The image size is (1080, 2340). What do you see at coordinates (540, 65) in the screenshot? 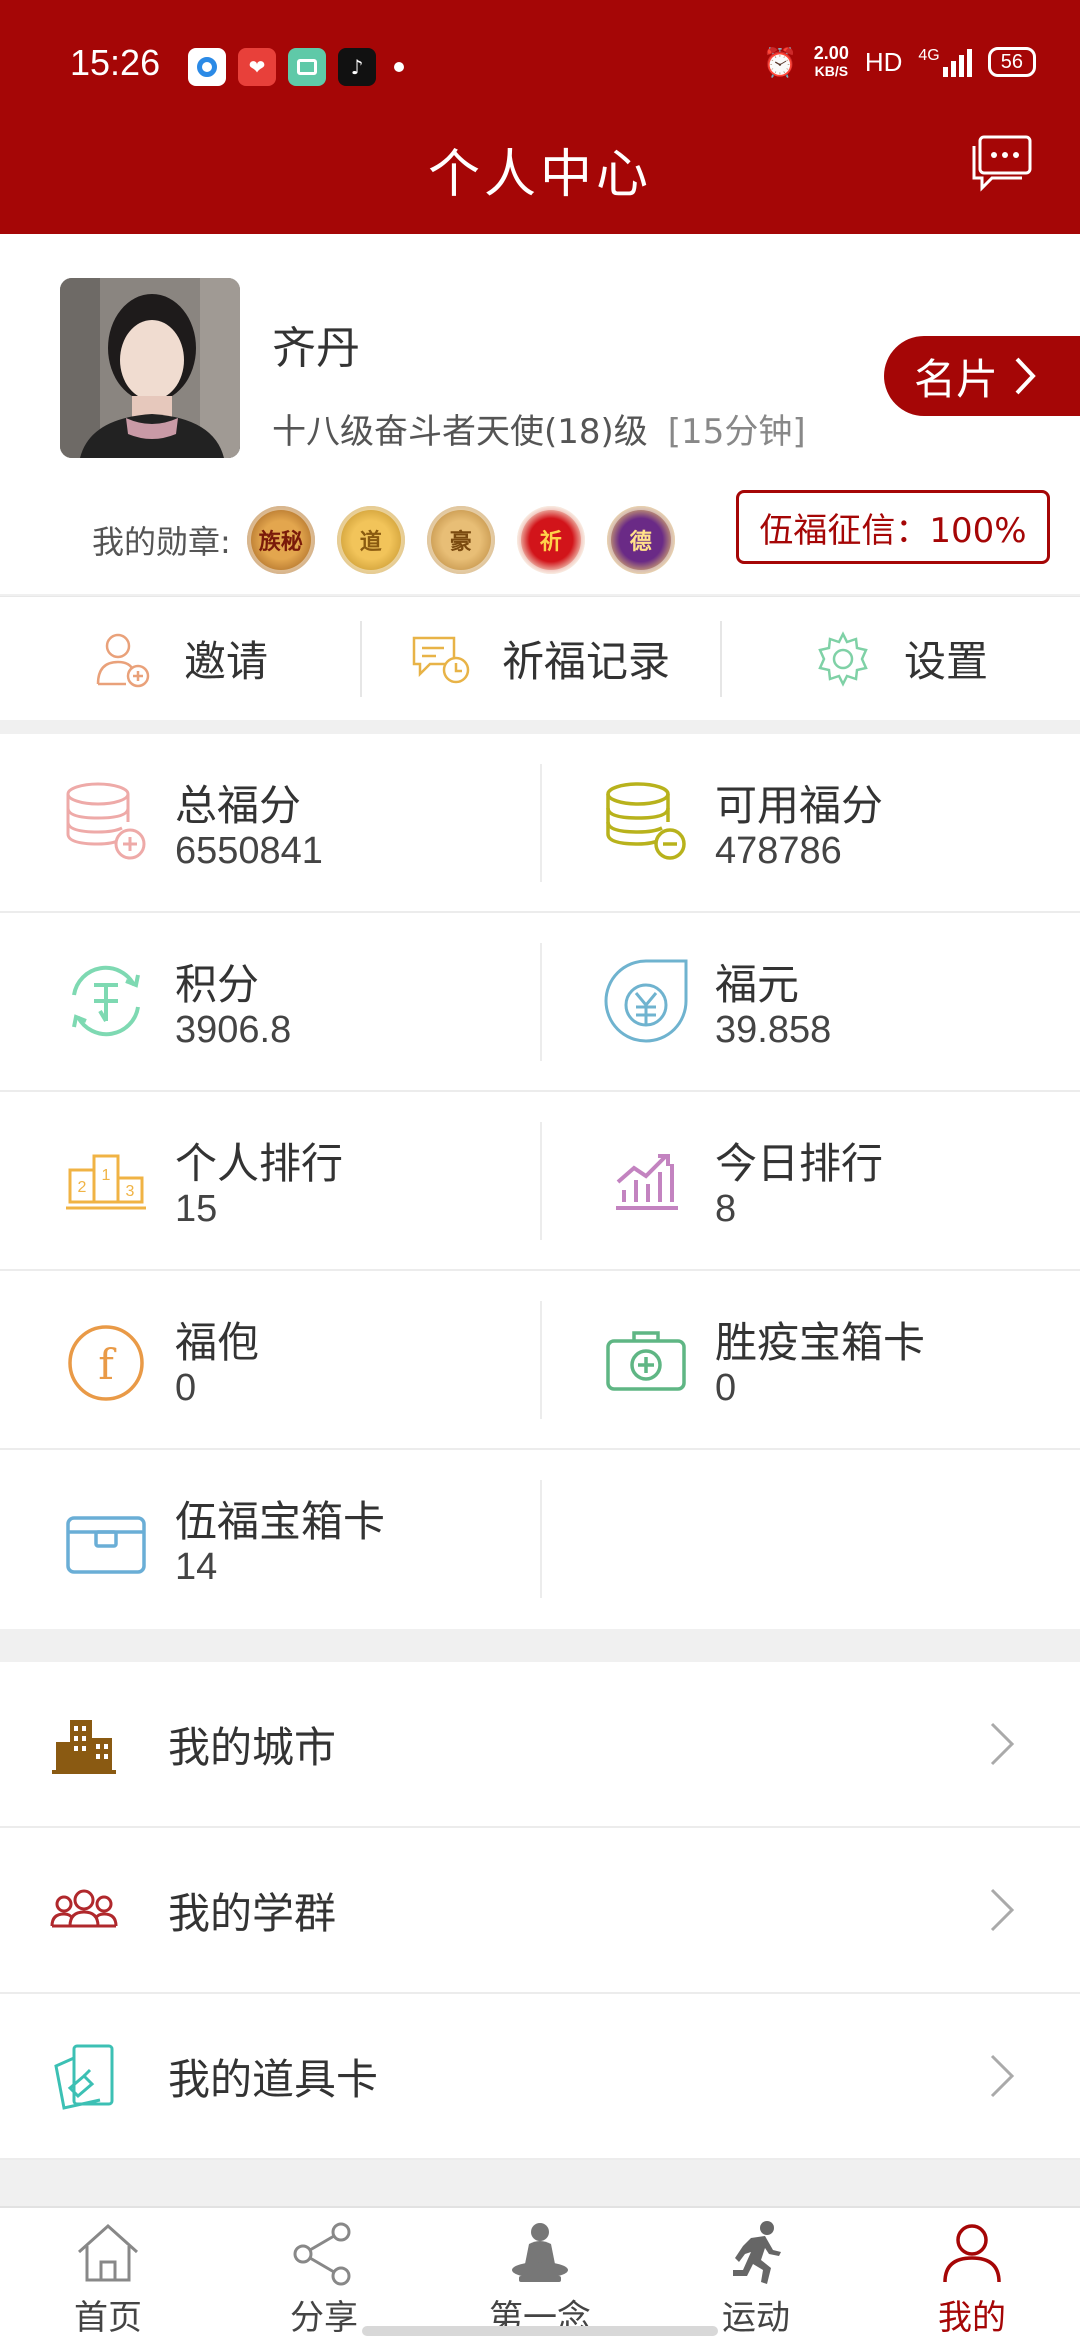
I see `status-bar: 15:26 ❤ ♪ ⏰ 2.00 KB/S HD 4G 56` at bounding box center [540, 65].